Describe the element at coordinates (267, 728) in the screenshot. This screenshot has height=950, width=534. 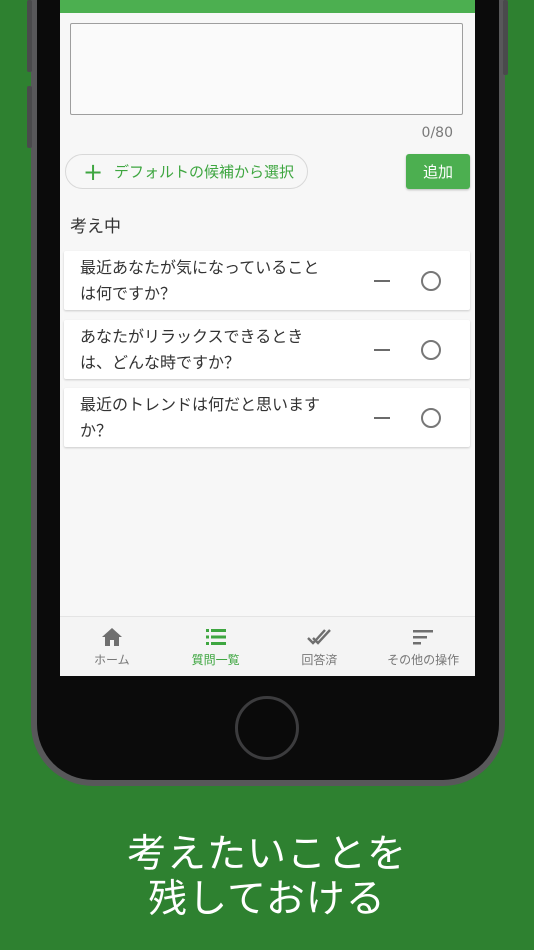
I see `home-button` at that location.